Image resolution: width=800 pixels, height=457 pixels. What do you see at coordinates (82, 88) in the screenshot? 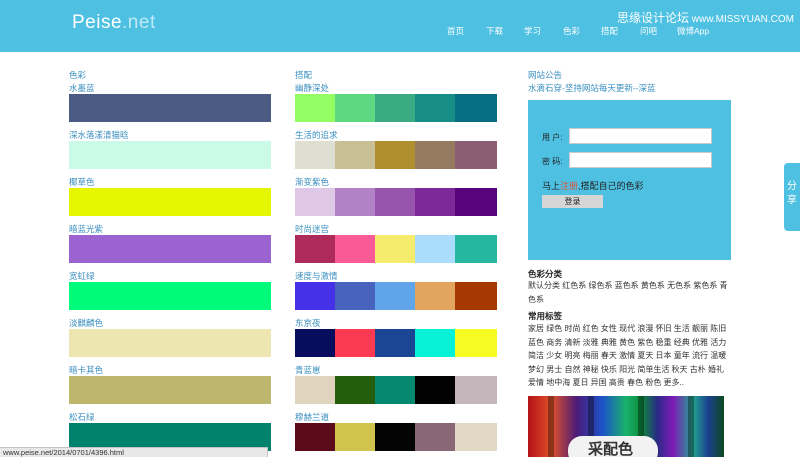
I see `color-name: 水墨蓝` at bounding box center [82, 88].